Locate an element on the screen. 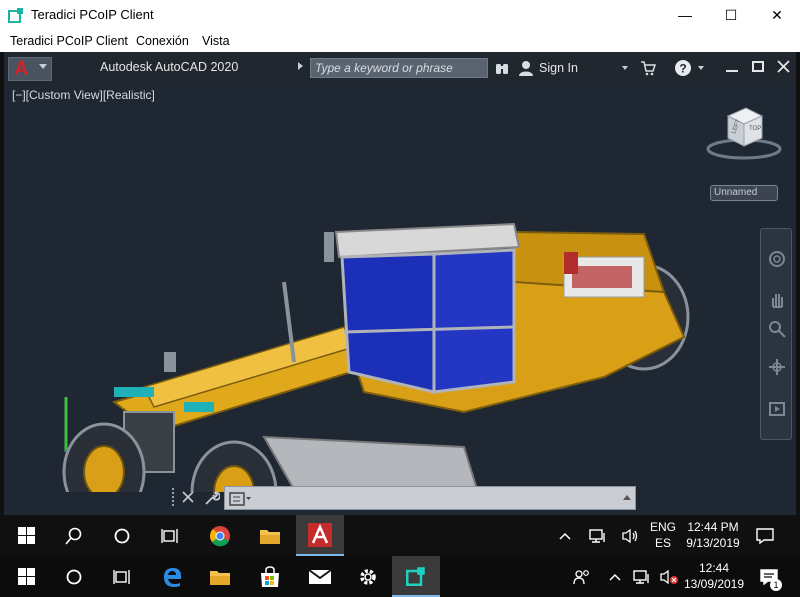  action-center-button is located at coordinates (765, 535).